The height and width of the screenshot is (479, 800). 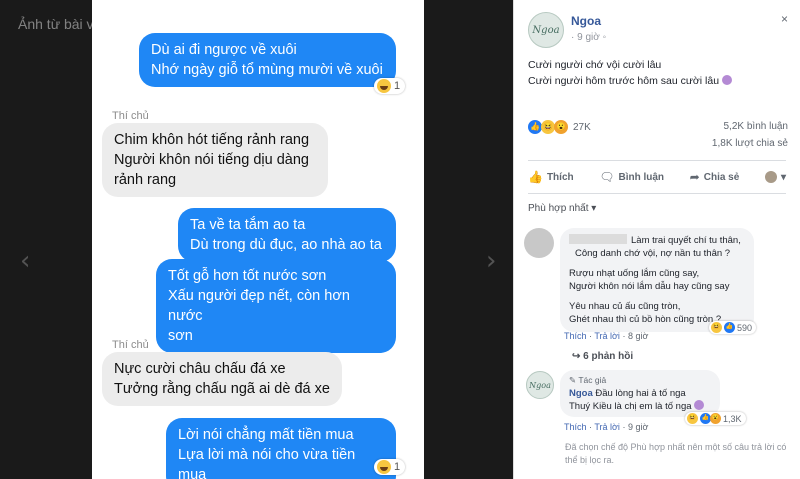 I want to click on profile-avatar, so click(x=770, y=177).